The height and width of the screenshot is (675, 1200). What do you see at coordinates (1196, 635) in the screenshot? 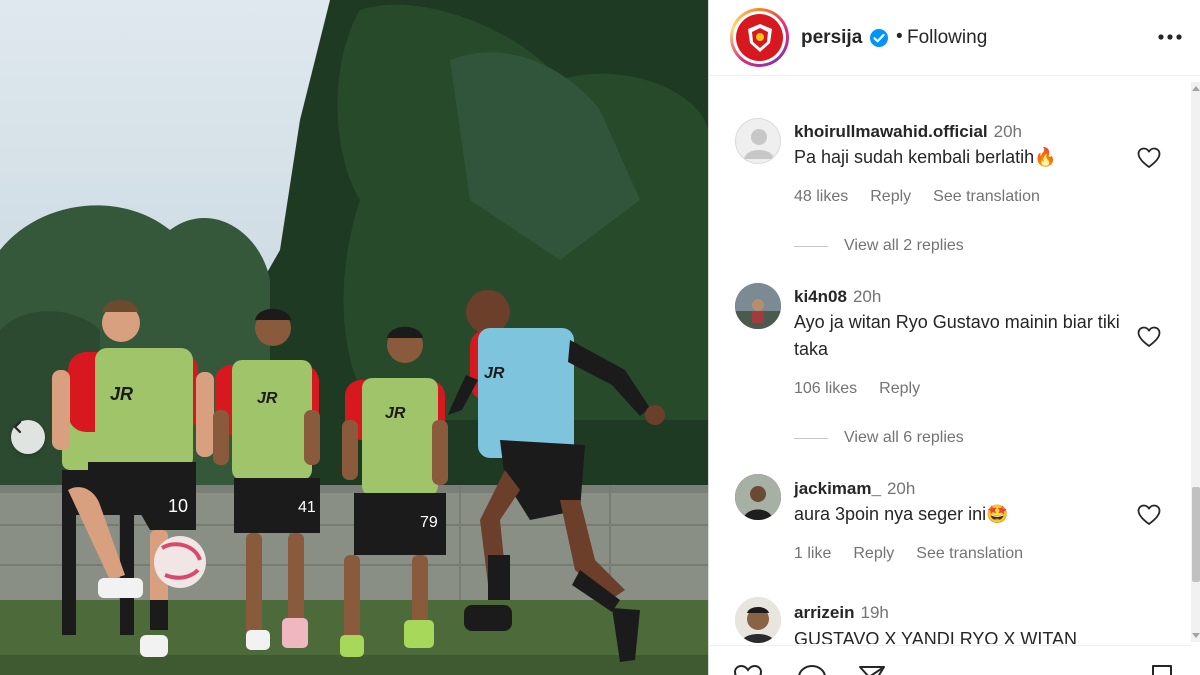
I see `scroll-down-arrow-icon` at bounding box center [1196, 635].